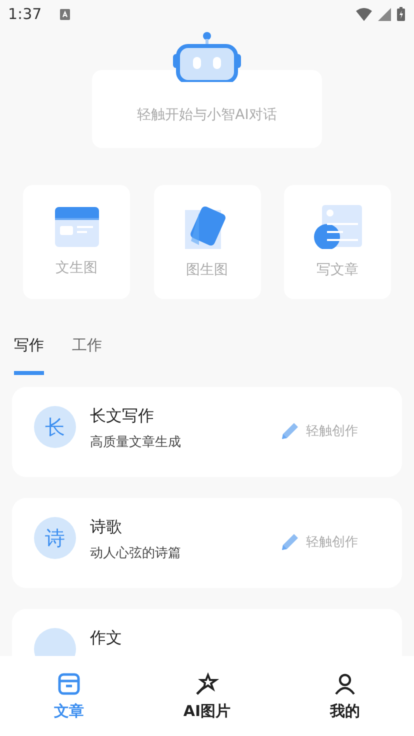 This screenshot has height=736, width=414. What do you see at coordinates (55, 538) in the screenshot?
I see `avatar-badge: 诗` at bounding box center [55, 538].